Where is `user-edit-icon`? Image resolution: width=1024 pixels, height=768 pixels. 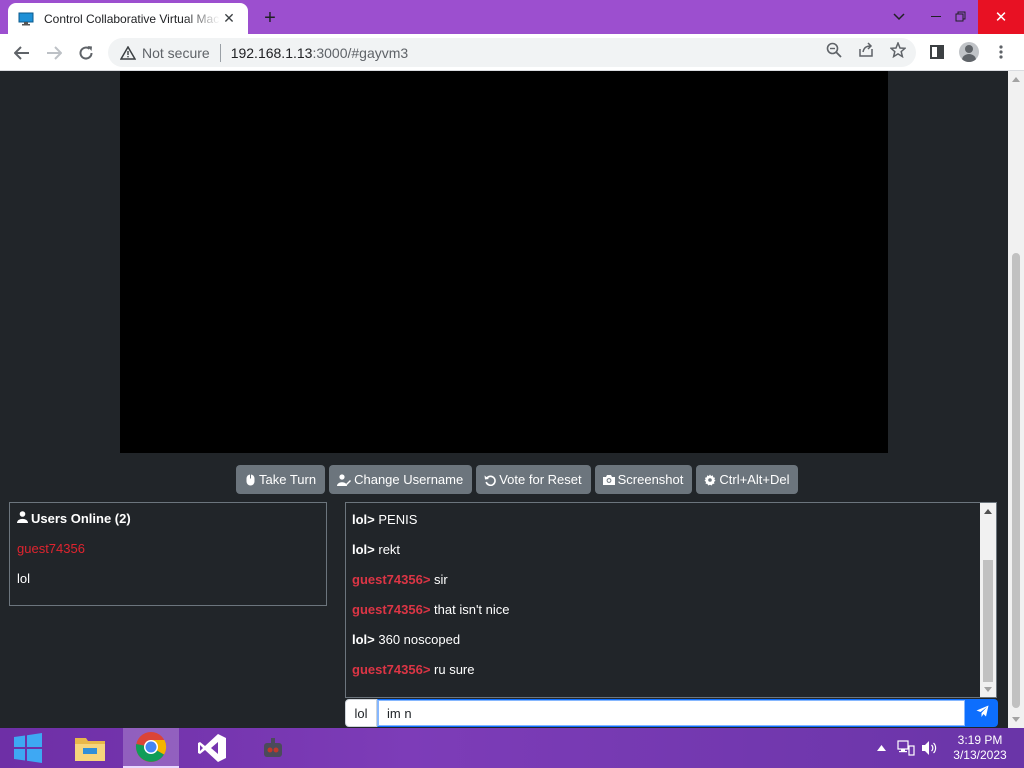 user-edit-icon is located at coordinates (344, 479).